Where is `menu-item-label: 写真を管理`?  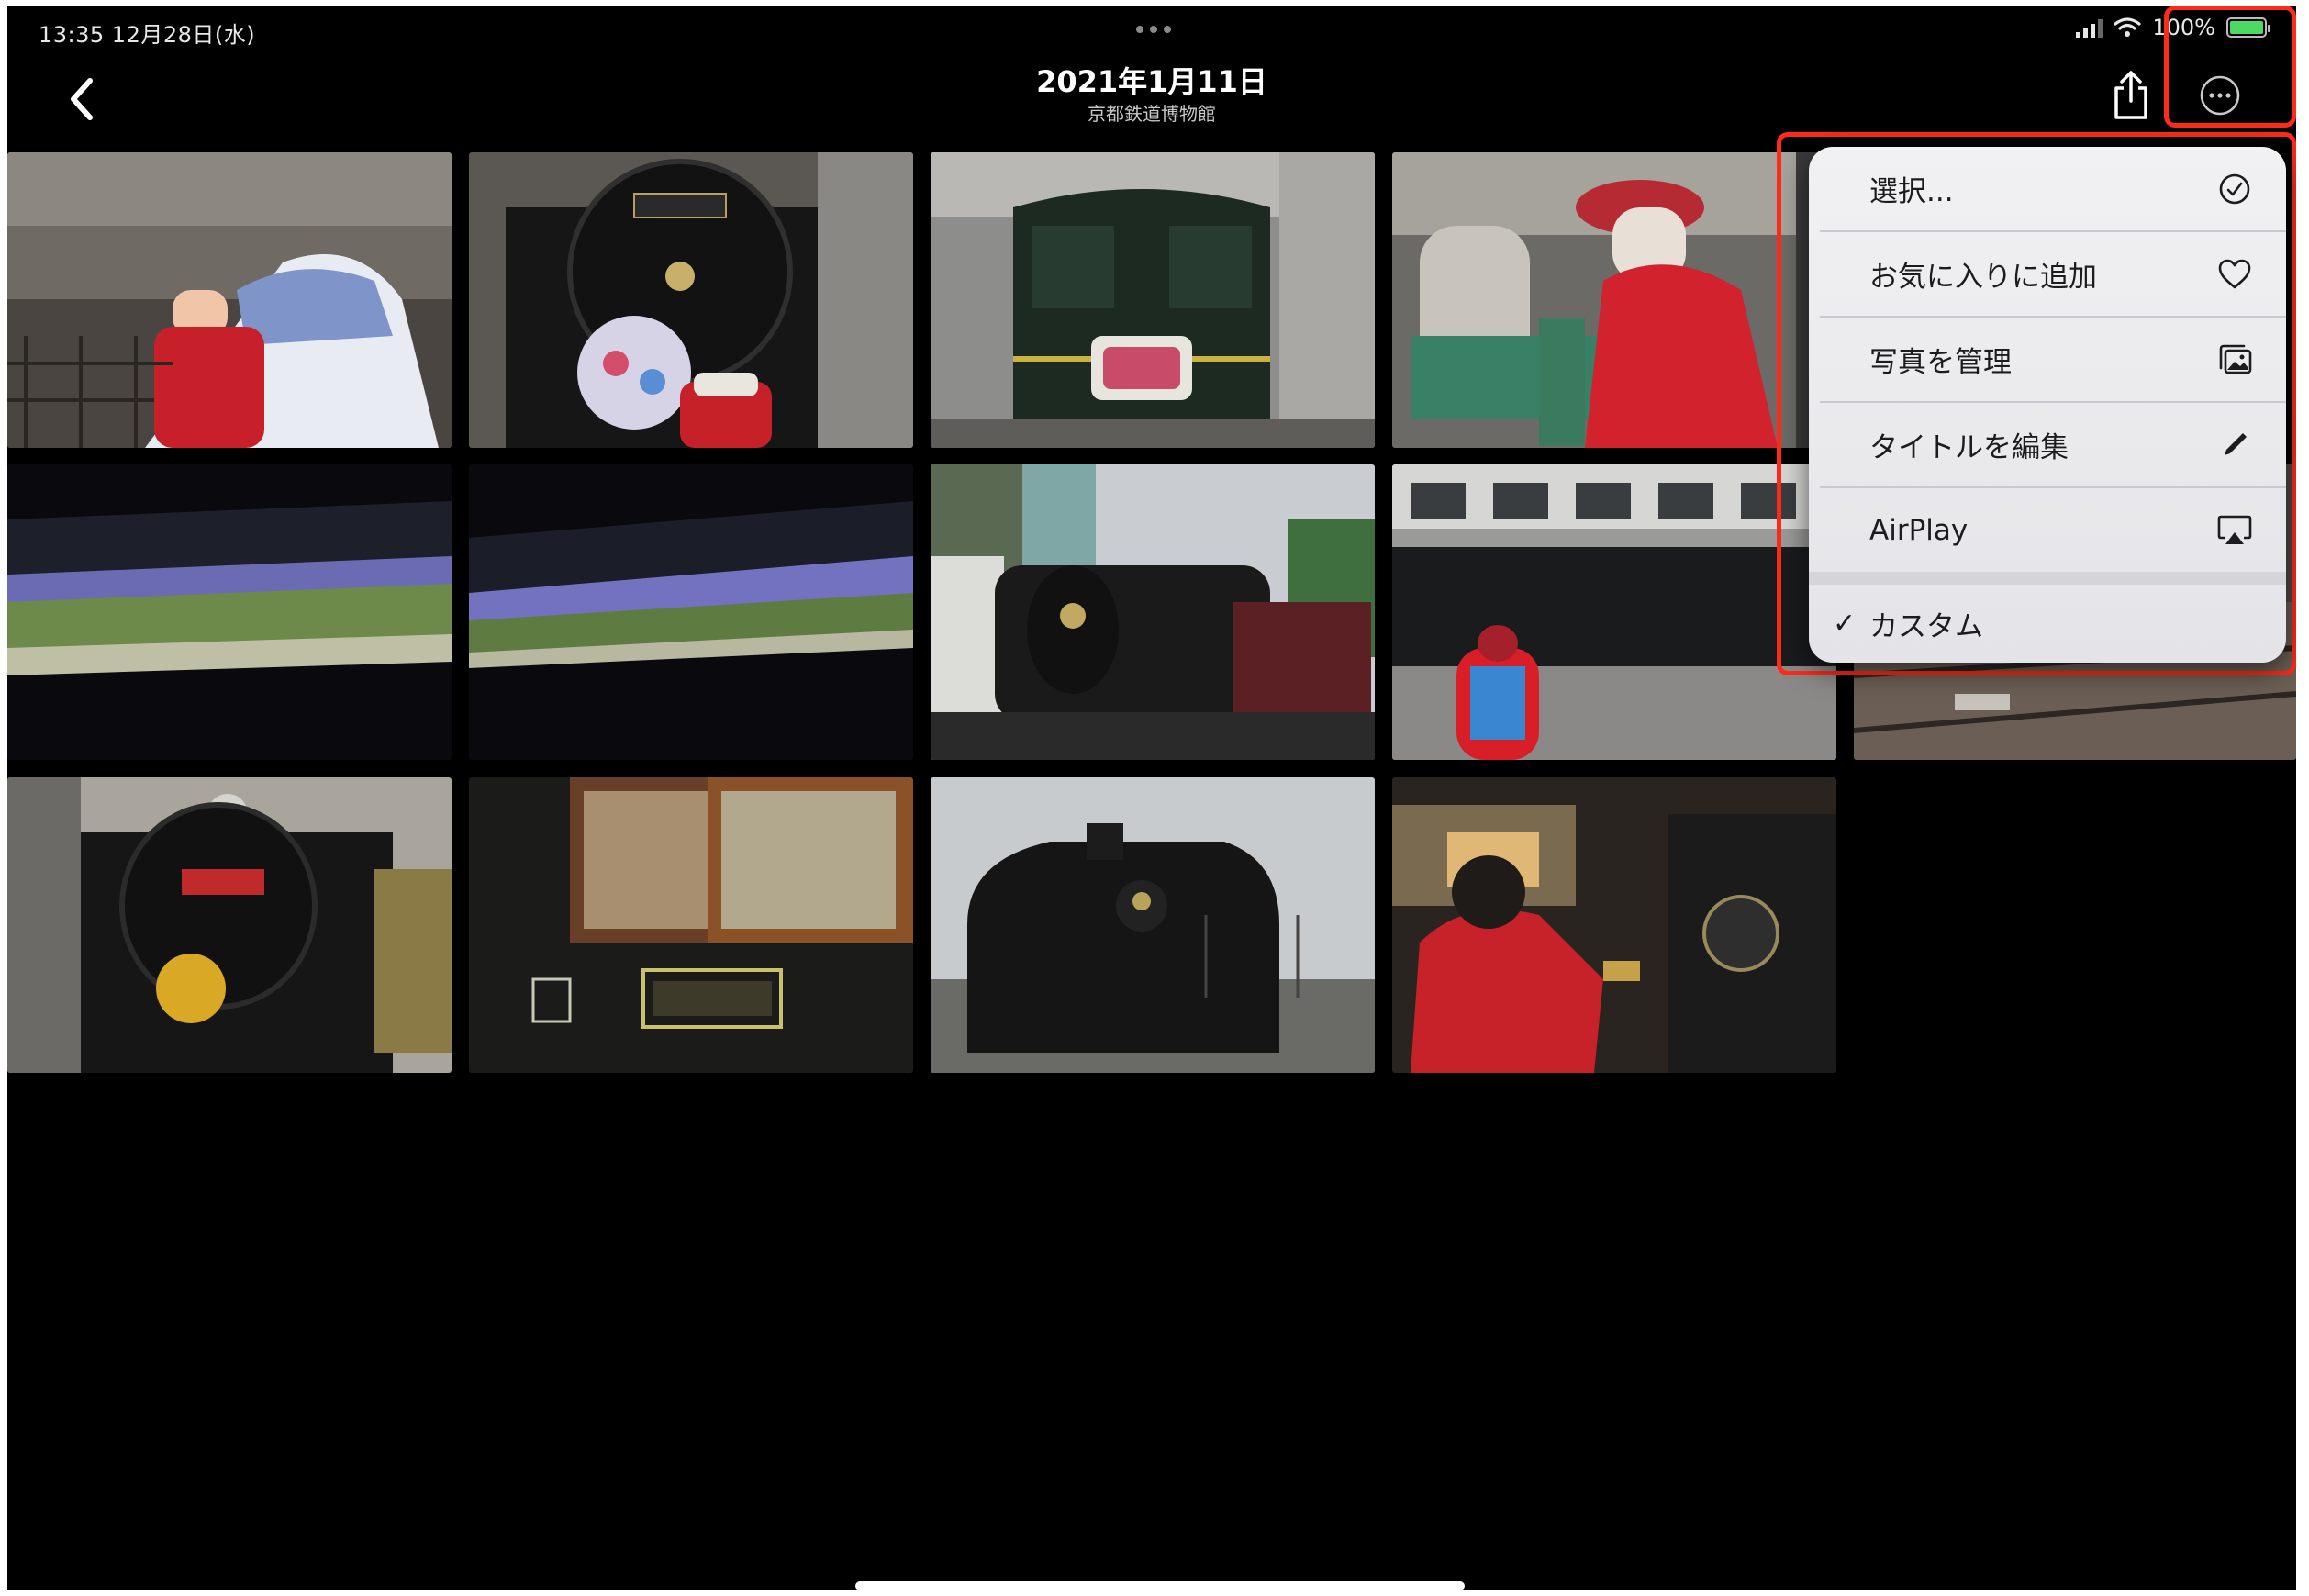 menu-item-label: 写真を管理 is located at coordinates (1940, 362).